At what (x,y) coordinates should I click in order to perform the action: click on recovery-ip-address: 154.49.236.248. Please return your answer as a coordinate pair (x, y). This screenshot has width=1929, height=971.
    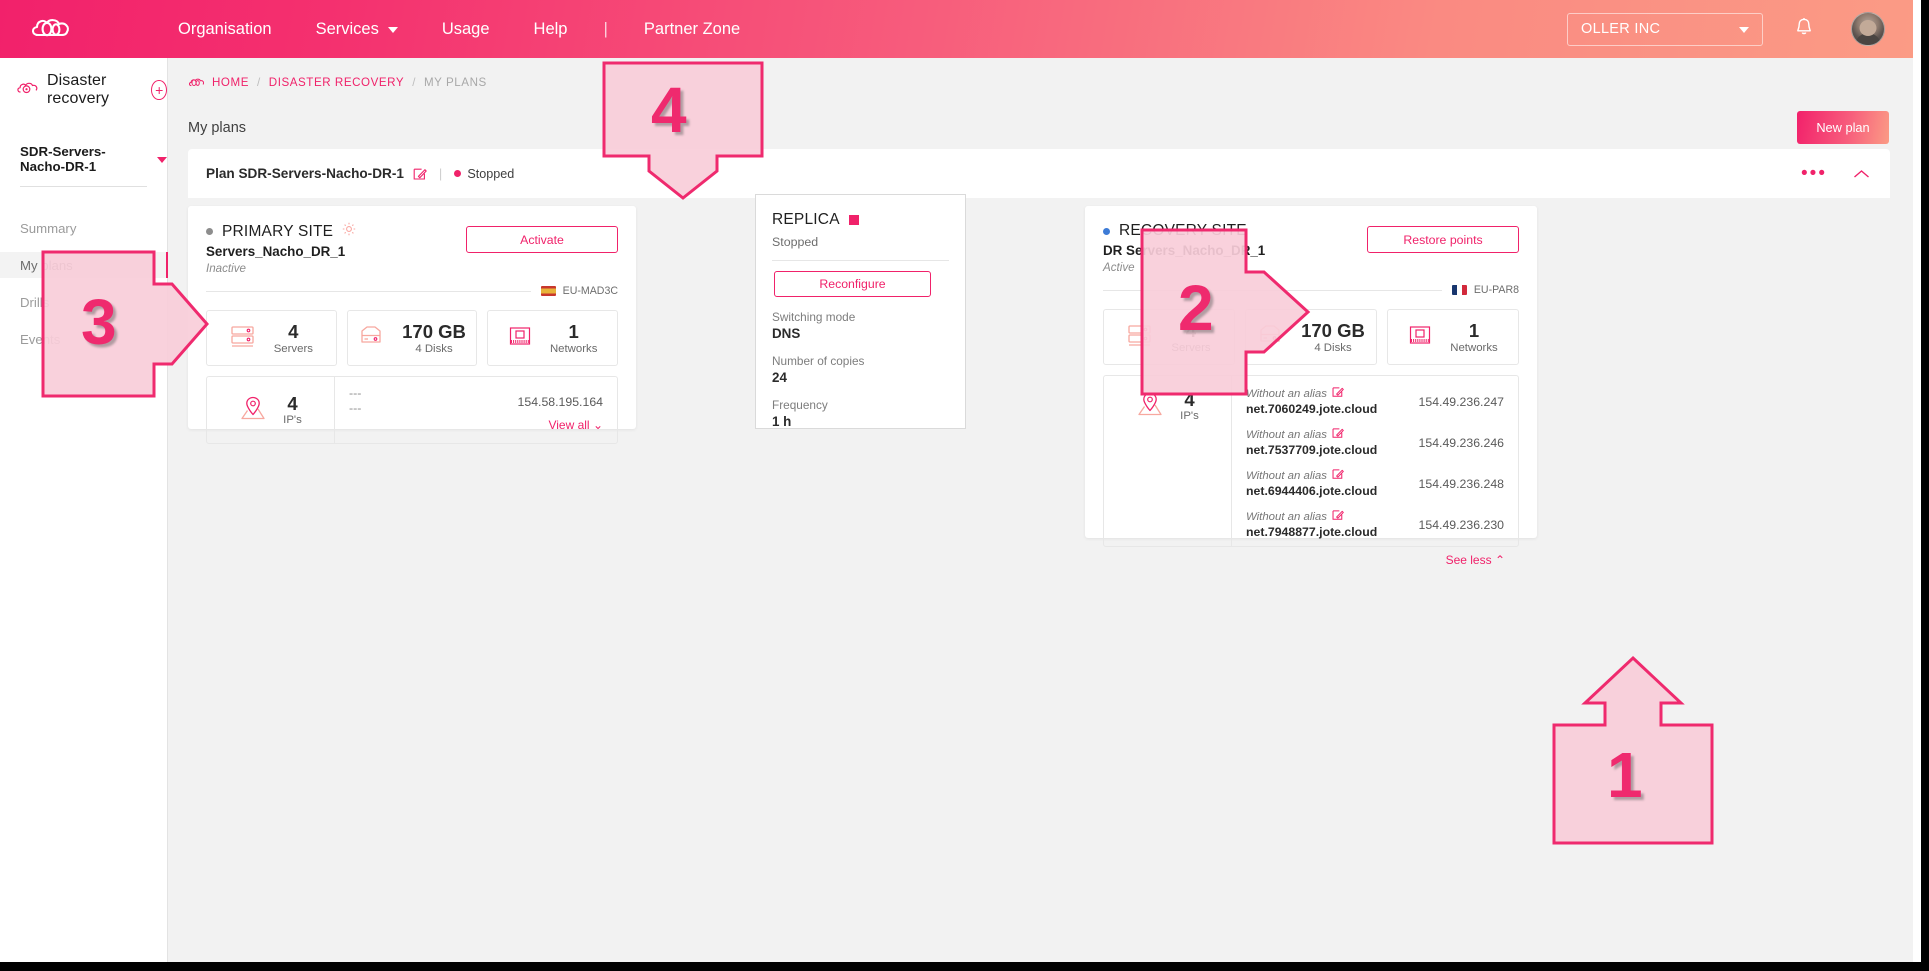
    Looking at the image, I should click on (1461, 484).